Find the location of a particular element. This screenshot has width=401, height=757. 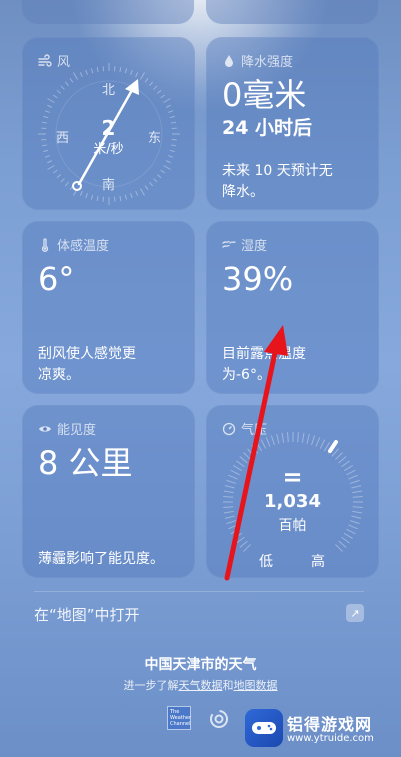

visibility-card: 能见度 8 公里 薄霾影响了能见度。 is located at coordinates (108, 491).